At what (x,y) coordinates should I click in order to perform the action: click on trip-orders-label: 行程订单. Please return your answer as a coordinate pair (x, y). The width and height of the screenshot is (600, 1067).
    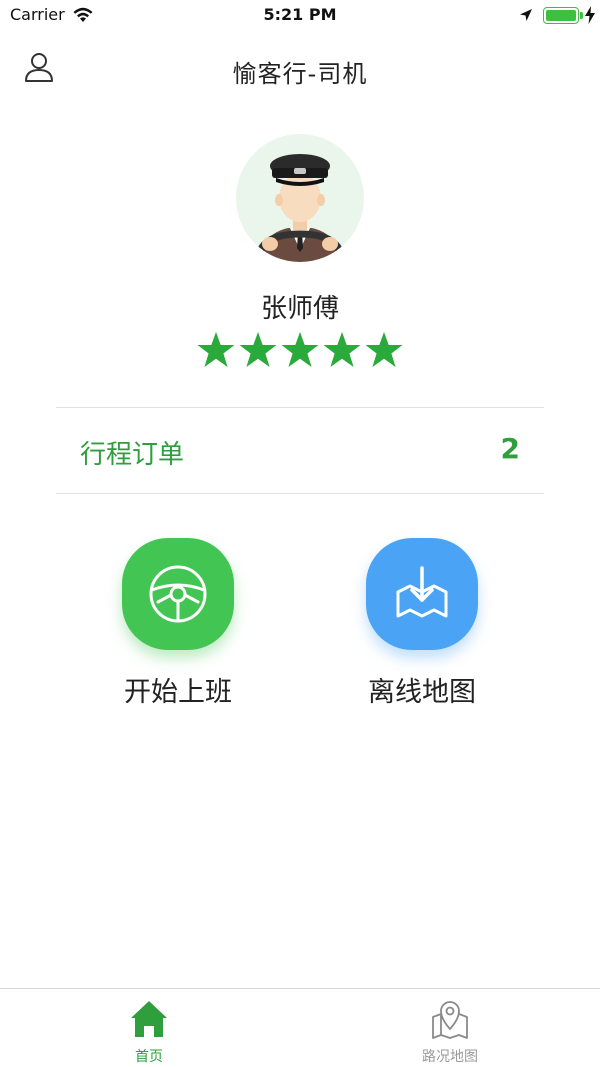
    Looking at the image, I should click on (132, 455).